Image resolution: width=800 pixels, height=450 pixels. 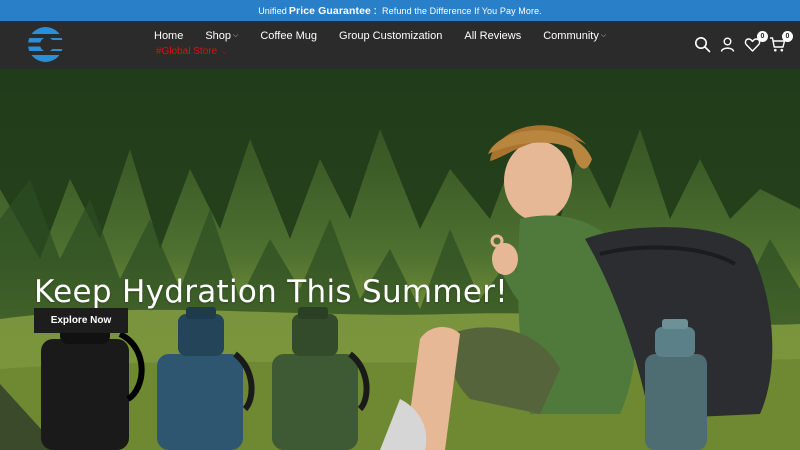 I want to click on nav-item-shop: Shop ⌵, so click(x=221, y=36).